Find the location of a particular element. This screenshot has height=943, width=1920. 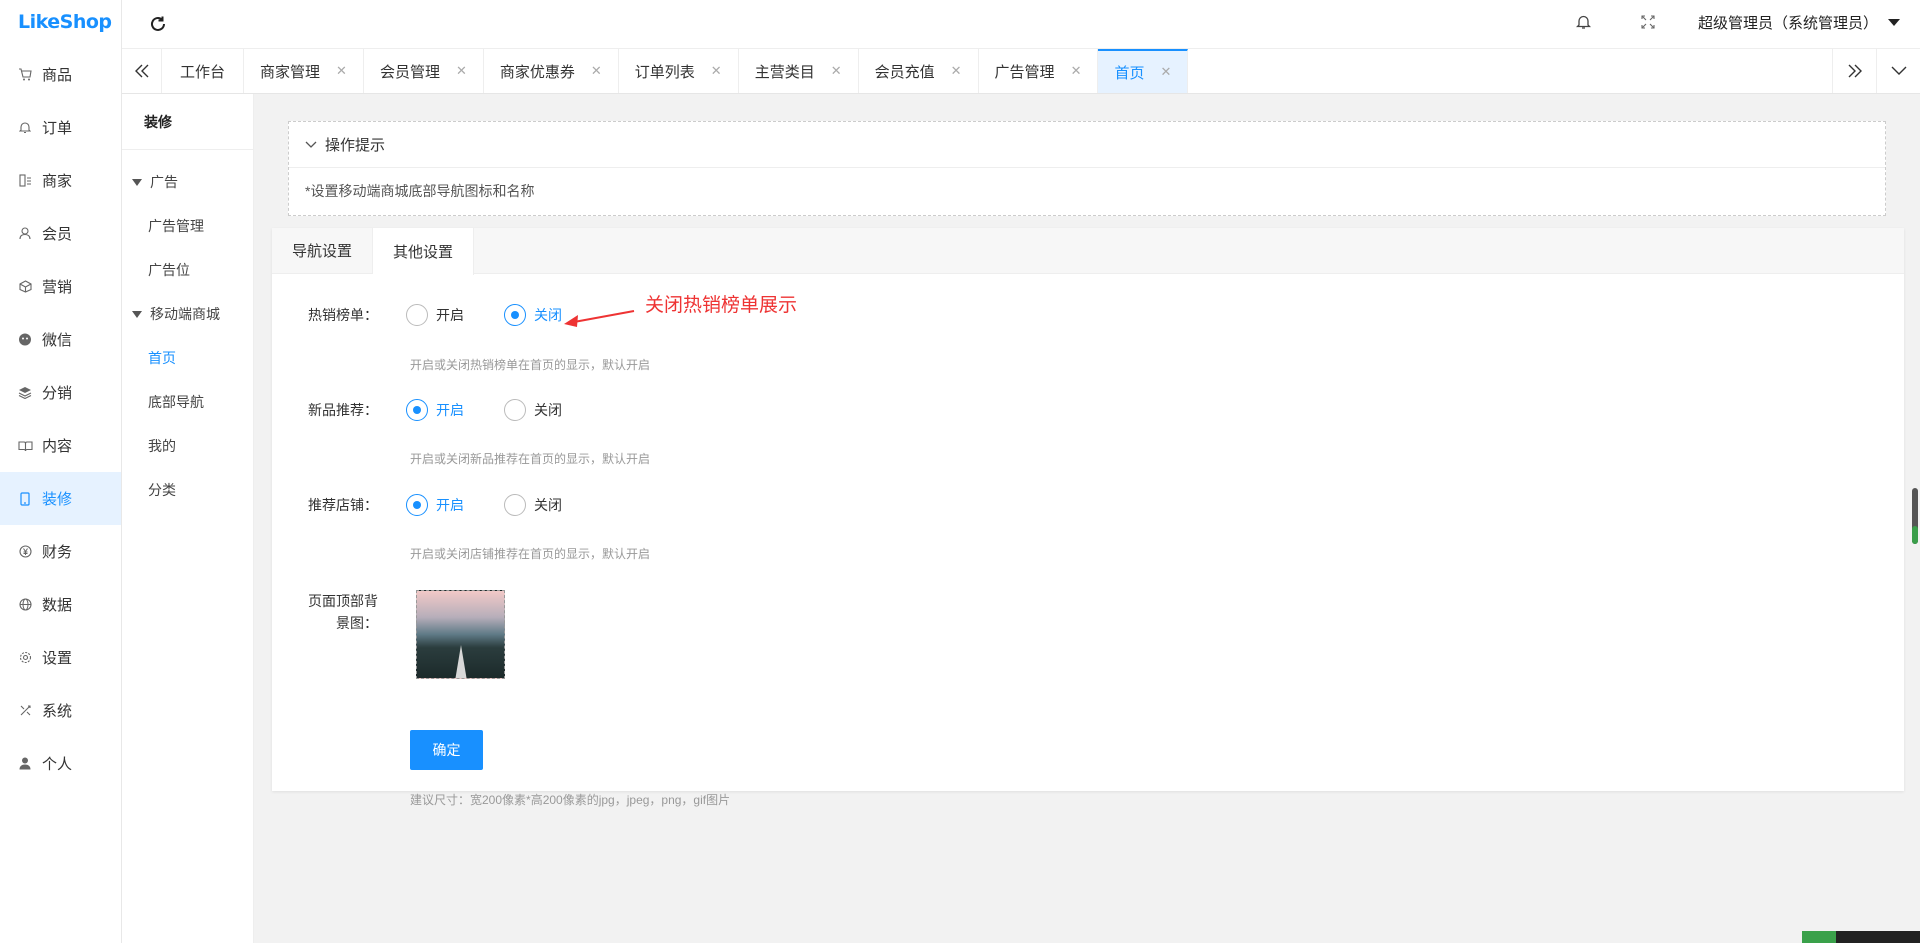

tab-nav-settings: 导航设置 is located at coordinates (323, 250).